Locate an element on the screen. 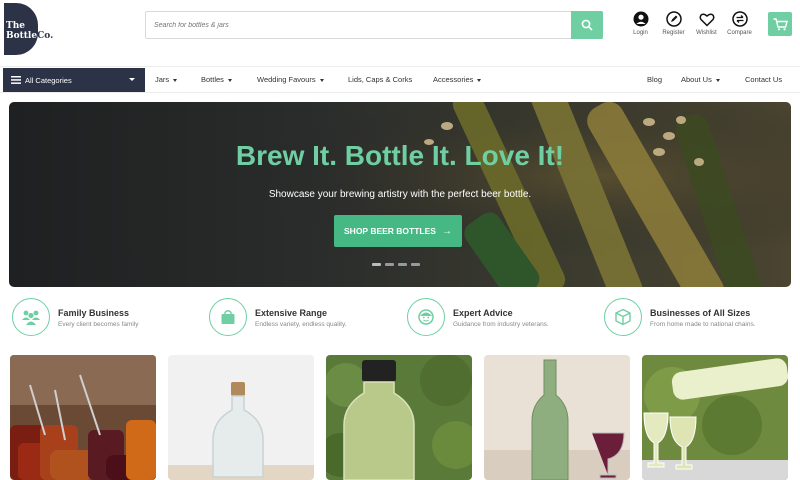 This screenshot has width=800, height=480. heart-icon is located at coordinates (706, 20).